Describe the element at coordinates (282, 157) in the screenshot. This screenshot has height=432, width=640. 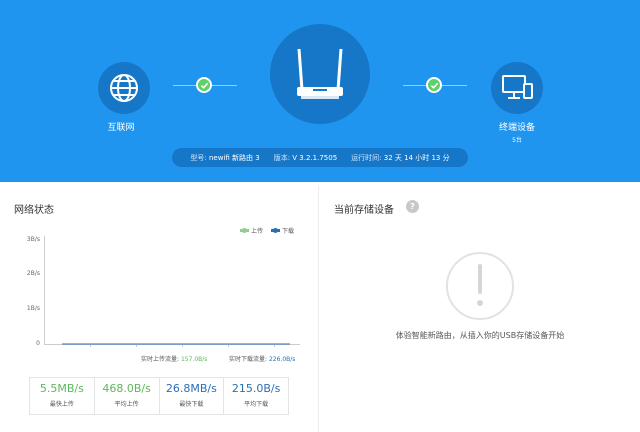
I see `version-key: 版本:` at that location.